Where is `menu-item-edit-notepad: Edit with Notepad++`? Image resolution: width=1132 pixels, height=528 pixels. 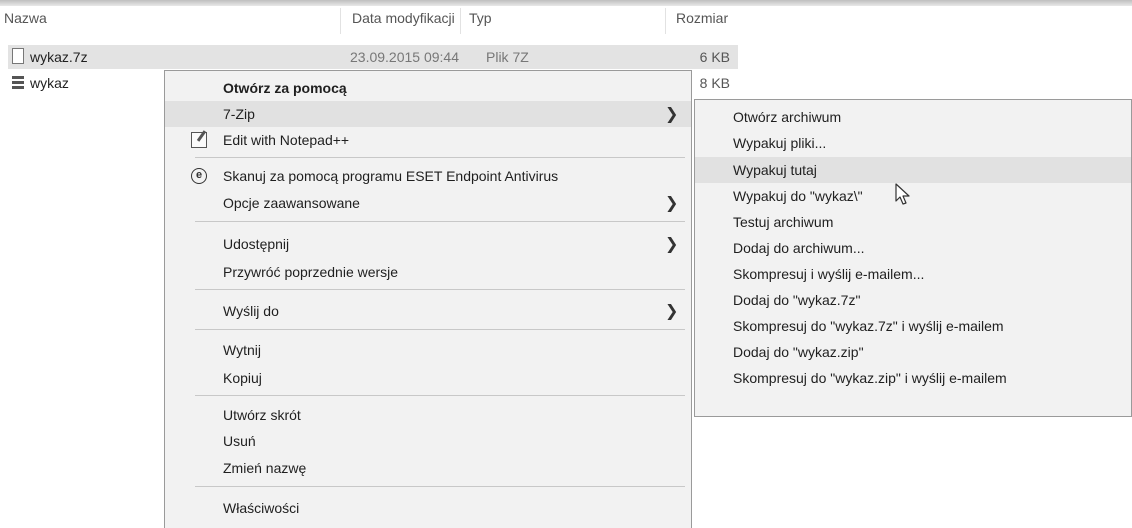 menu-item-edit-notepad: Edit with Notepad++ is located at coordinates (428, 140).